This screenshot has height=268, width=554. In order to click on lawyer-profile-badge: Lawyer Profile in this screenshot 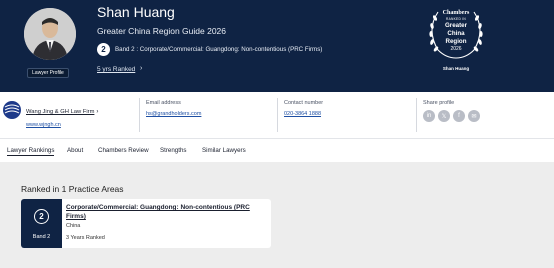, I will do `click(48, 73)`.